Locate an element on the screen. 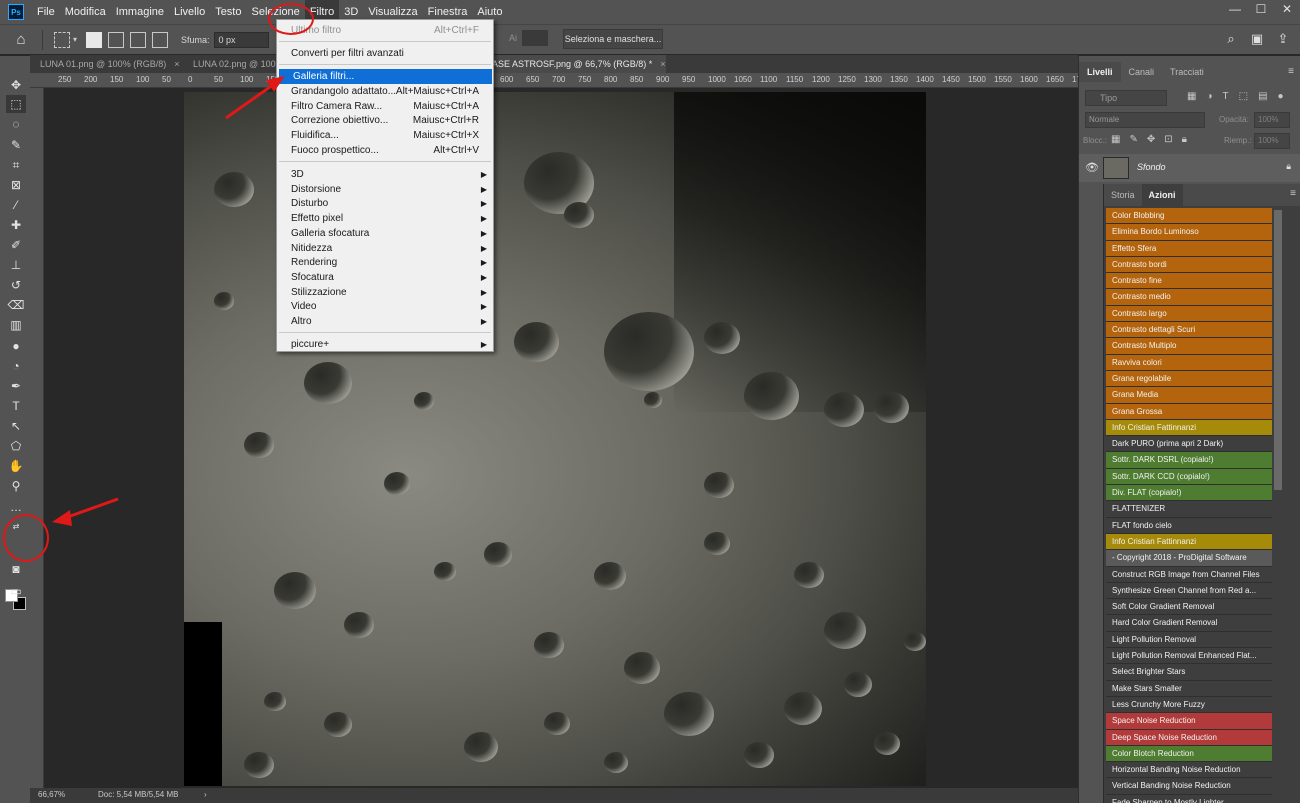 The height and width of the screenshot is (803, 1300). action-item: Make Stars Smaller is located at coordinates (1189, 688).